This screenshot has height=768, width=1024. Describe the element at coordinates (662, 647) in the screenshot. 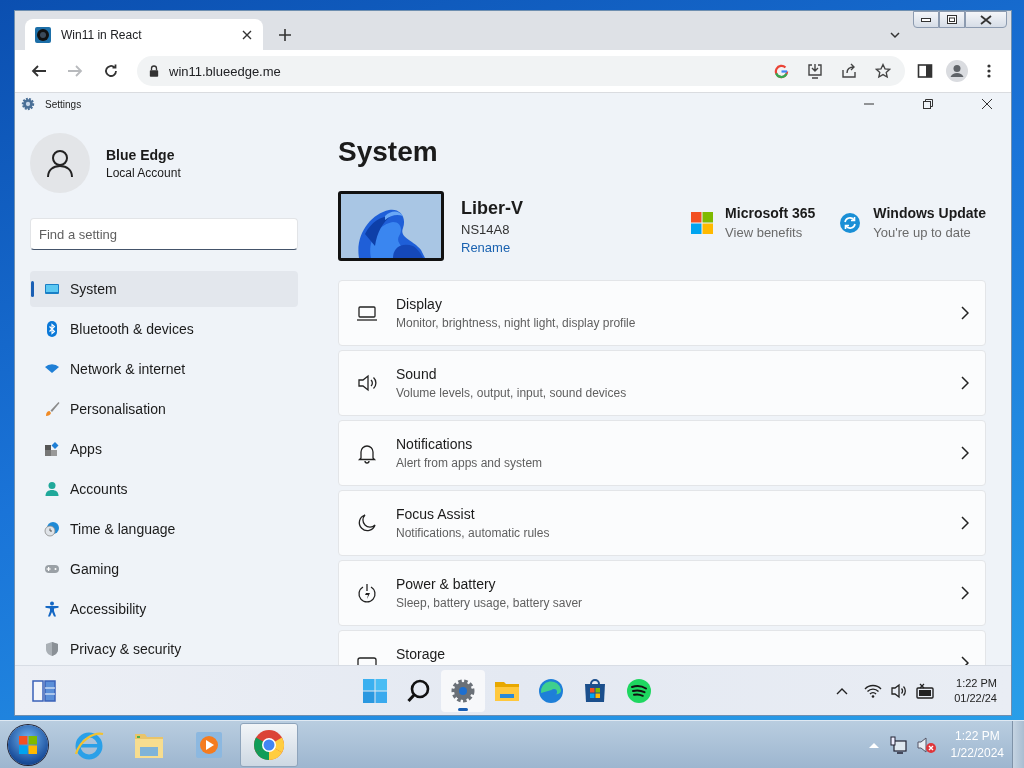

I see `settings-card: Storage` at that location.